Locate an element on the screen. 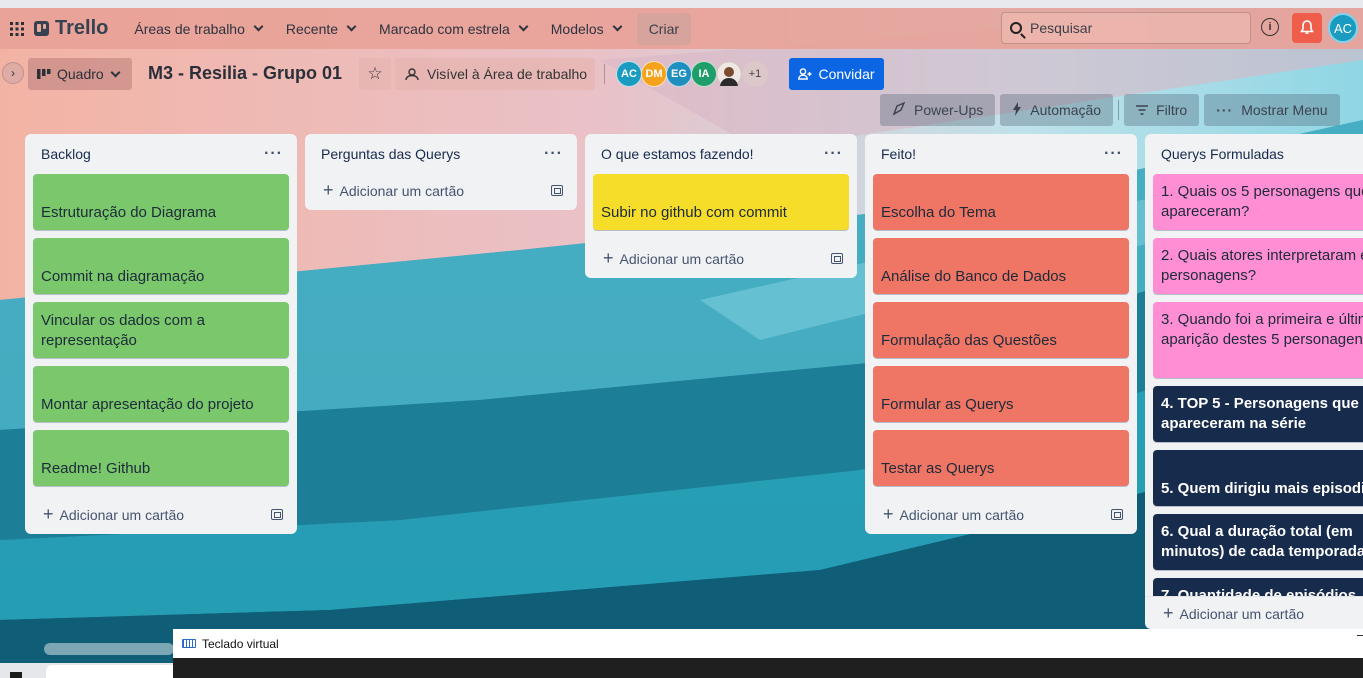 This screenshot has width=1363, height=678. invite-button: Convidar is located at coordinates (836, 74).